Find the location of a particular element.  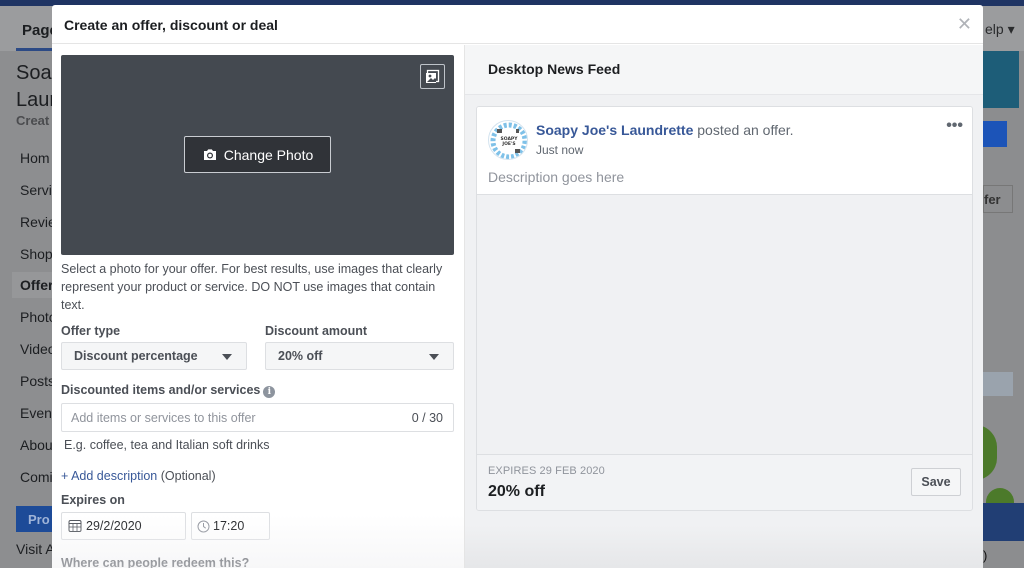

post-action-text: posted an offer. is located at coordinates (745, 130).